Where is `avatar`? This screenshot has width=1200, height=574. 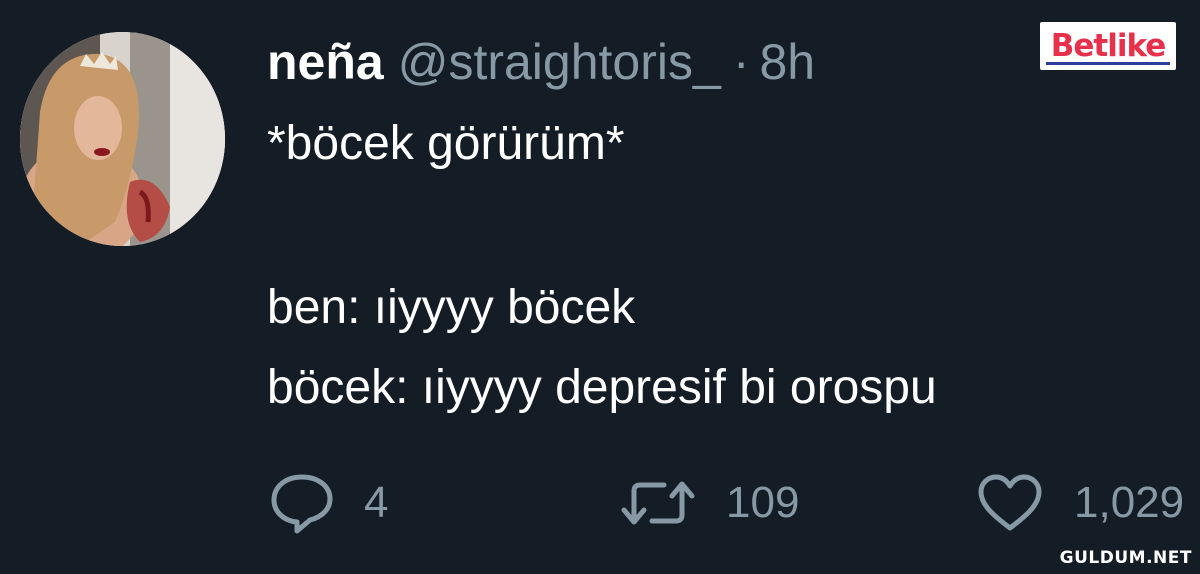 avatar is located at coordinates (122, 139).